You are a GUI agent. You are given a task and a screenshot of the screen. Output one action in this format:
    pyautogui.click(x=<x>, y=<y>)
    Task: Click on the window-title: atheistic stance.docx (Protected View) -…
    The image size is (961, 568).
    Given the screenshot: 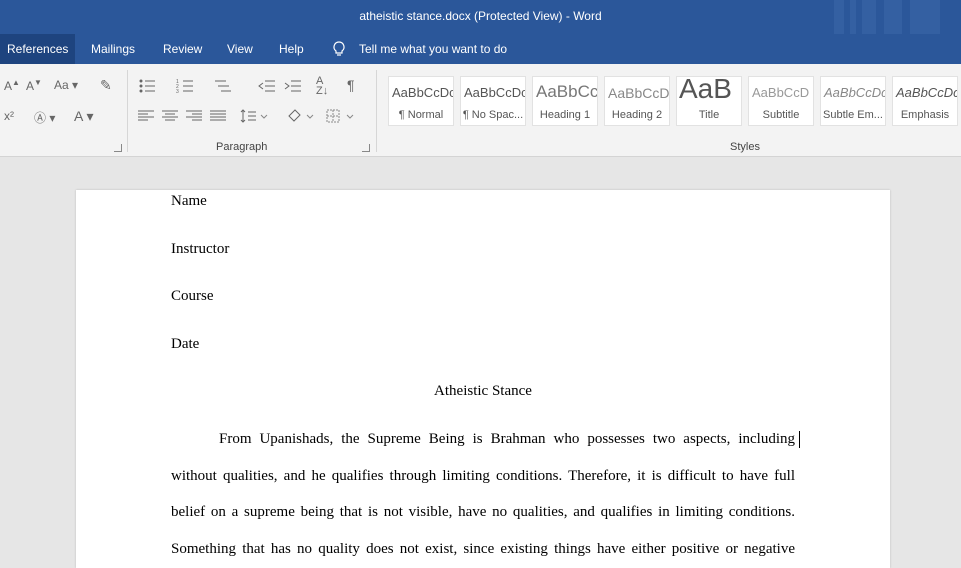 What is the action you would take?
    pyautogui.click(x=480, y=16)
    